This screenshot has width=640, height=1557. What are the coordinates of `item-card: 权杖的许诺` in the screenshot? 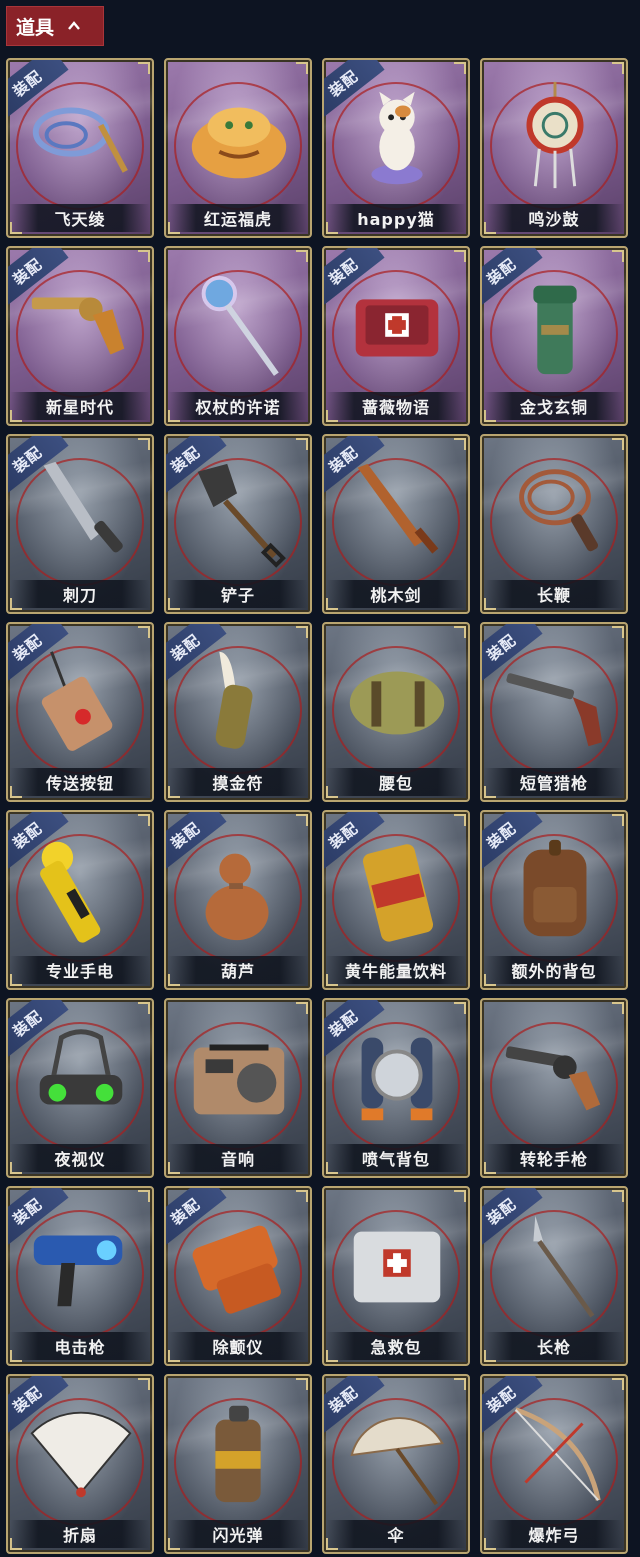 It's located at (238, 336).